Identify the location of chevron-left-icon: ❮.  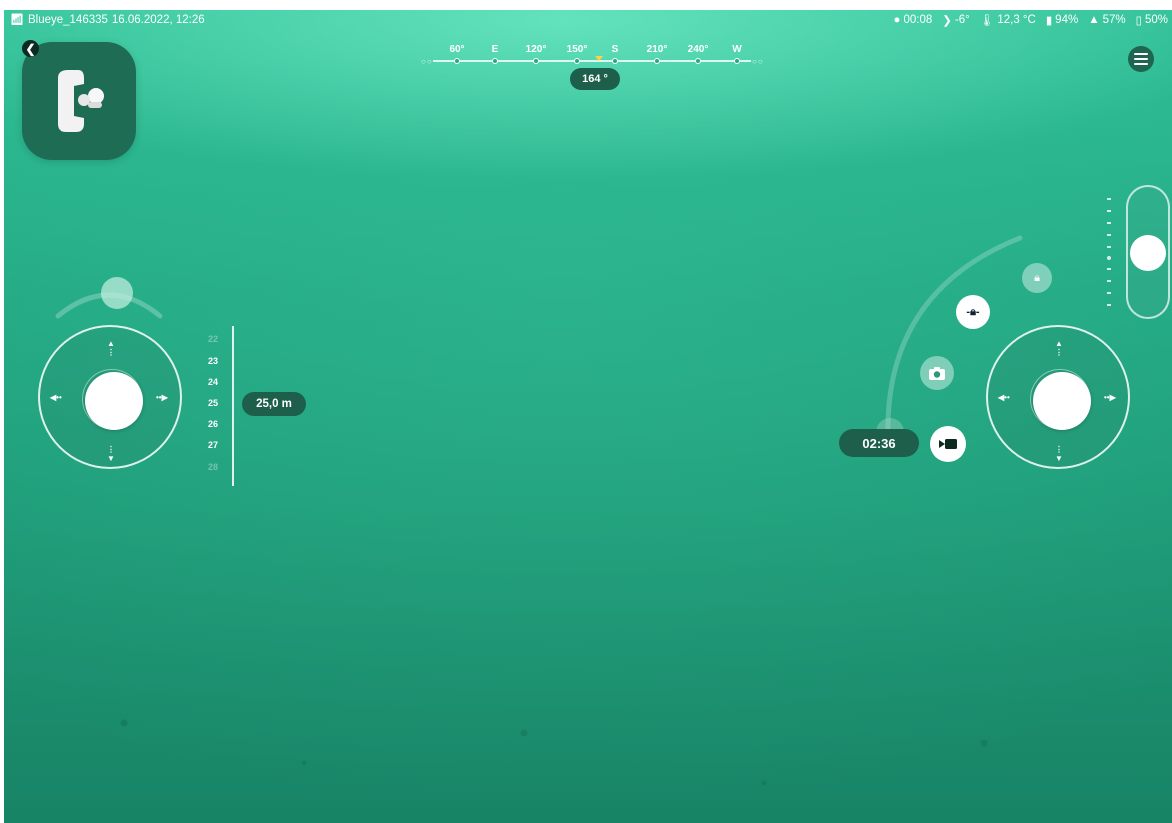
(30, 48).